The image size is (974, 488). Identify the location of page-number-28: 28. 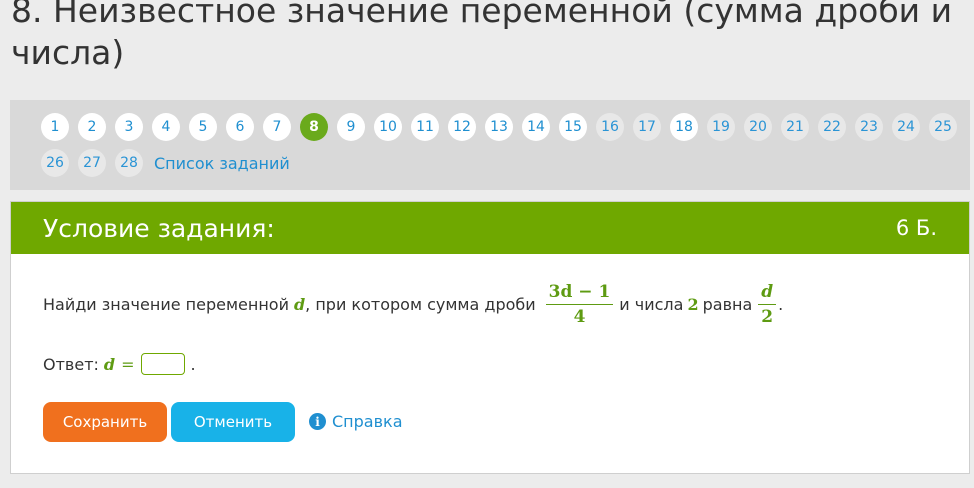
(129, 163).